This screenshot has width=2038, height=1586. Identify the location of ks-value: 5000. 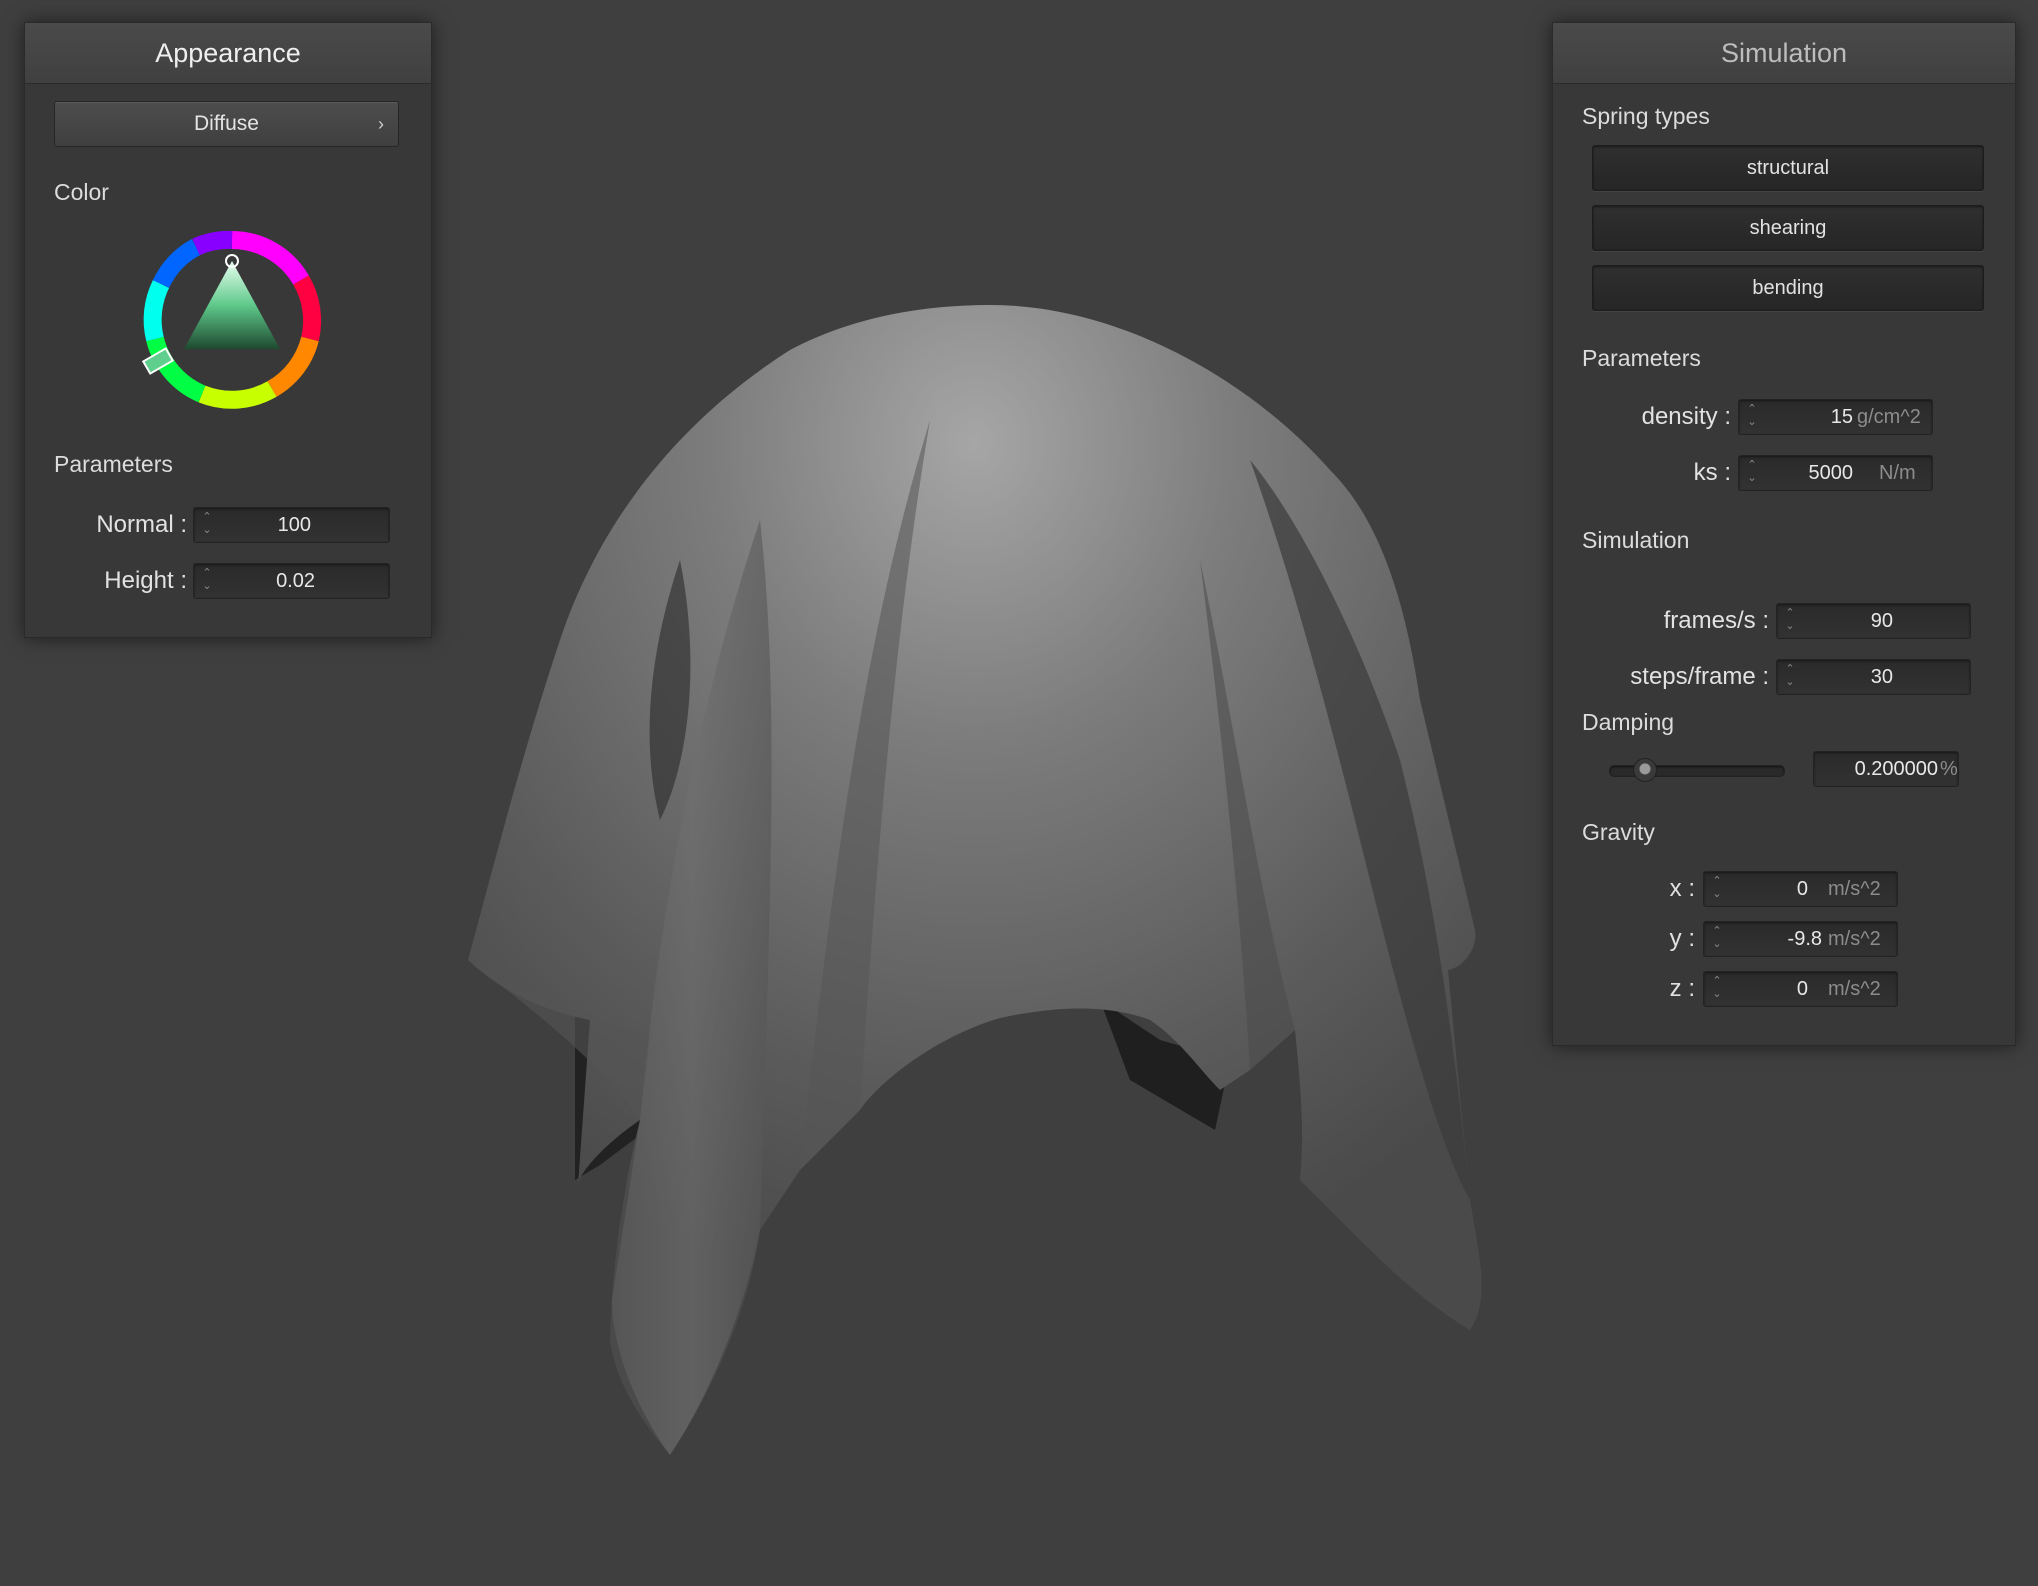
(1806, 473).